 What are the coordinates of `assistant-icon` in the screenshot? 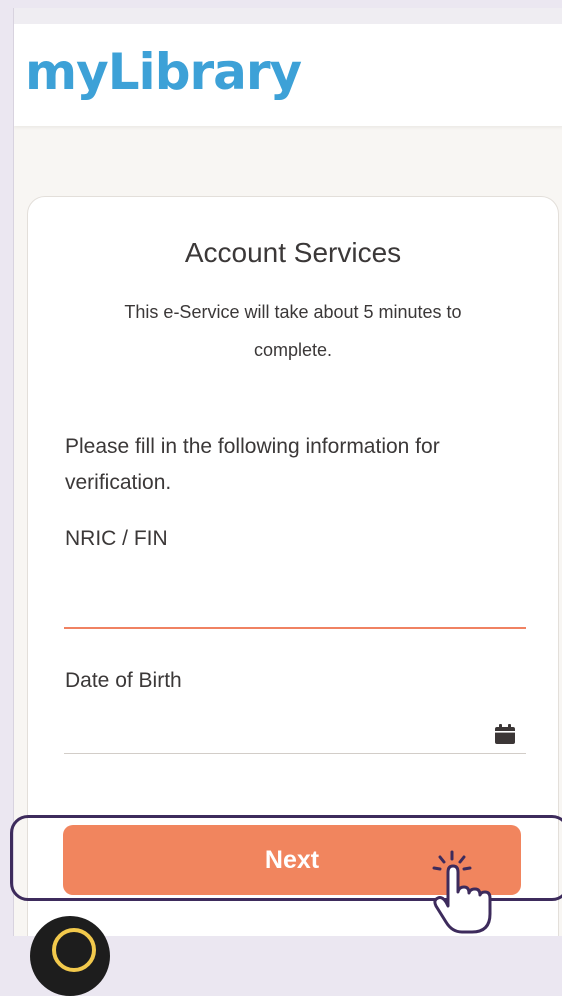 It's located at (74, 950).